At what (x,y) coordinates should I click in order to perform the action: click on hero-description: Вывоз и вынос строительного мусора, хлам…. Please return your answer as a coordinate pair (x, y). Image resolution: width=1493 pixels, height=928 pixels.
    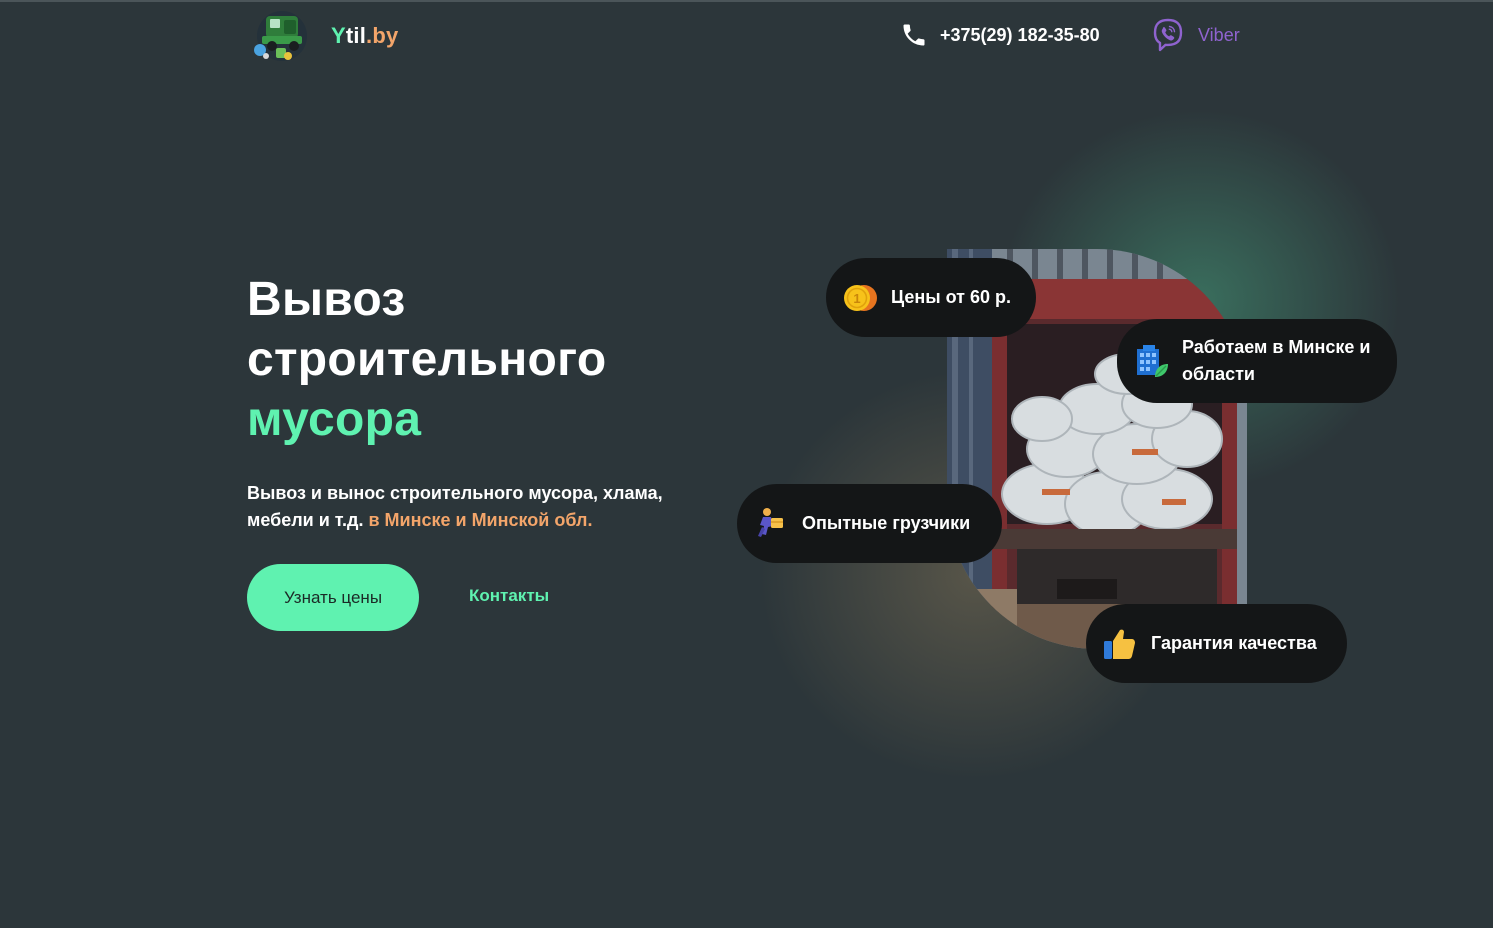
    Looking at the image, I should click on (482, 507).